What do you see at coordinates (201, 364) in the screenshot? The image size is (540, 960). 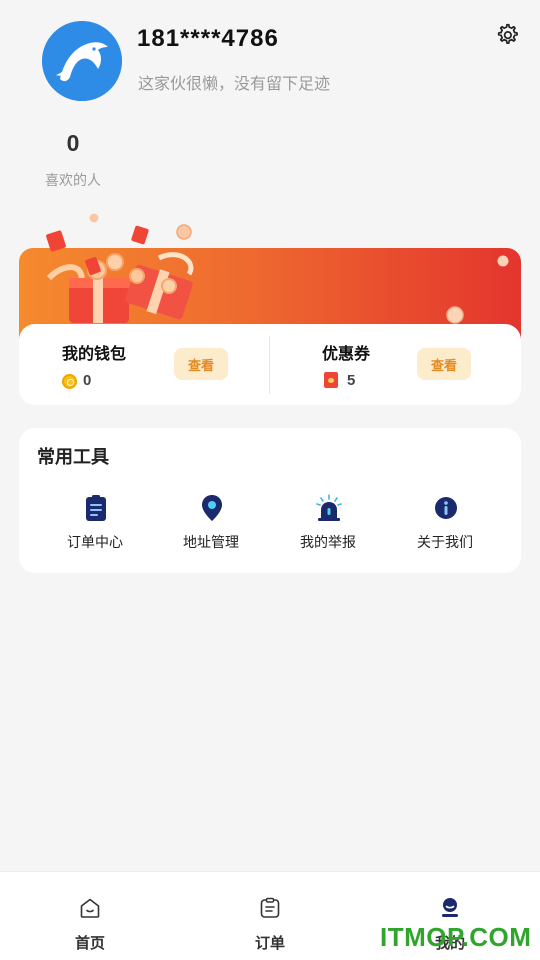 I see `wallet-view-button: 查看` at bounding box center [201, 364].